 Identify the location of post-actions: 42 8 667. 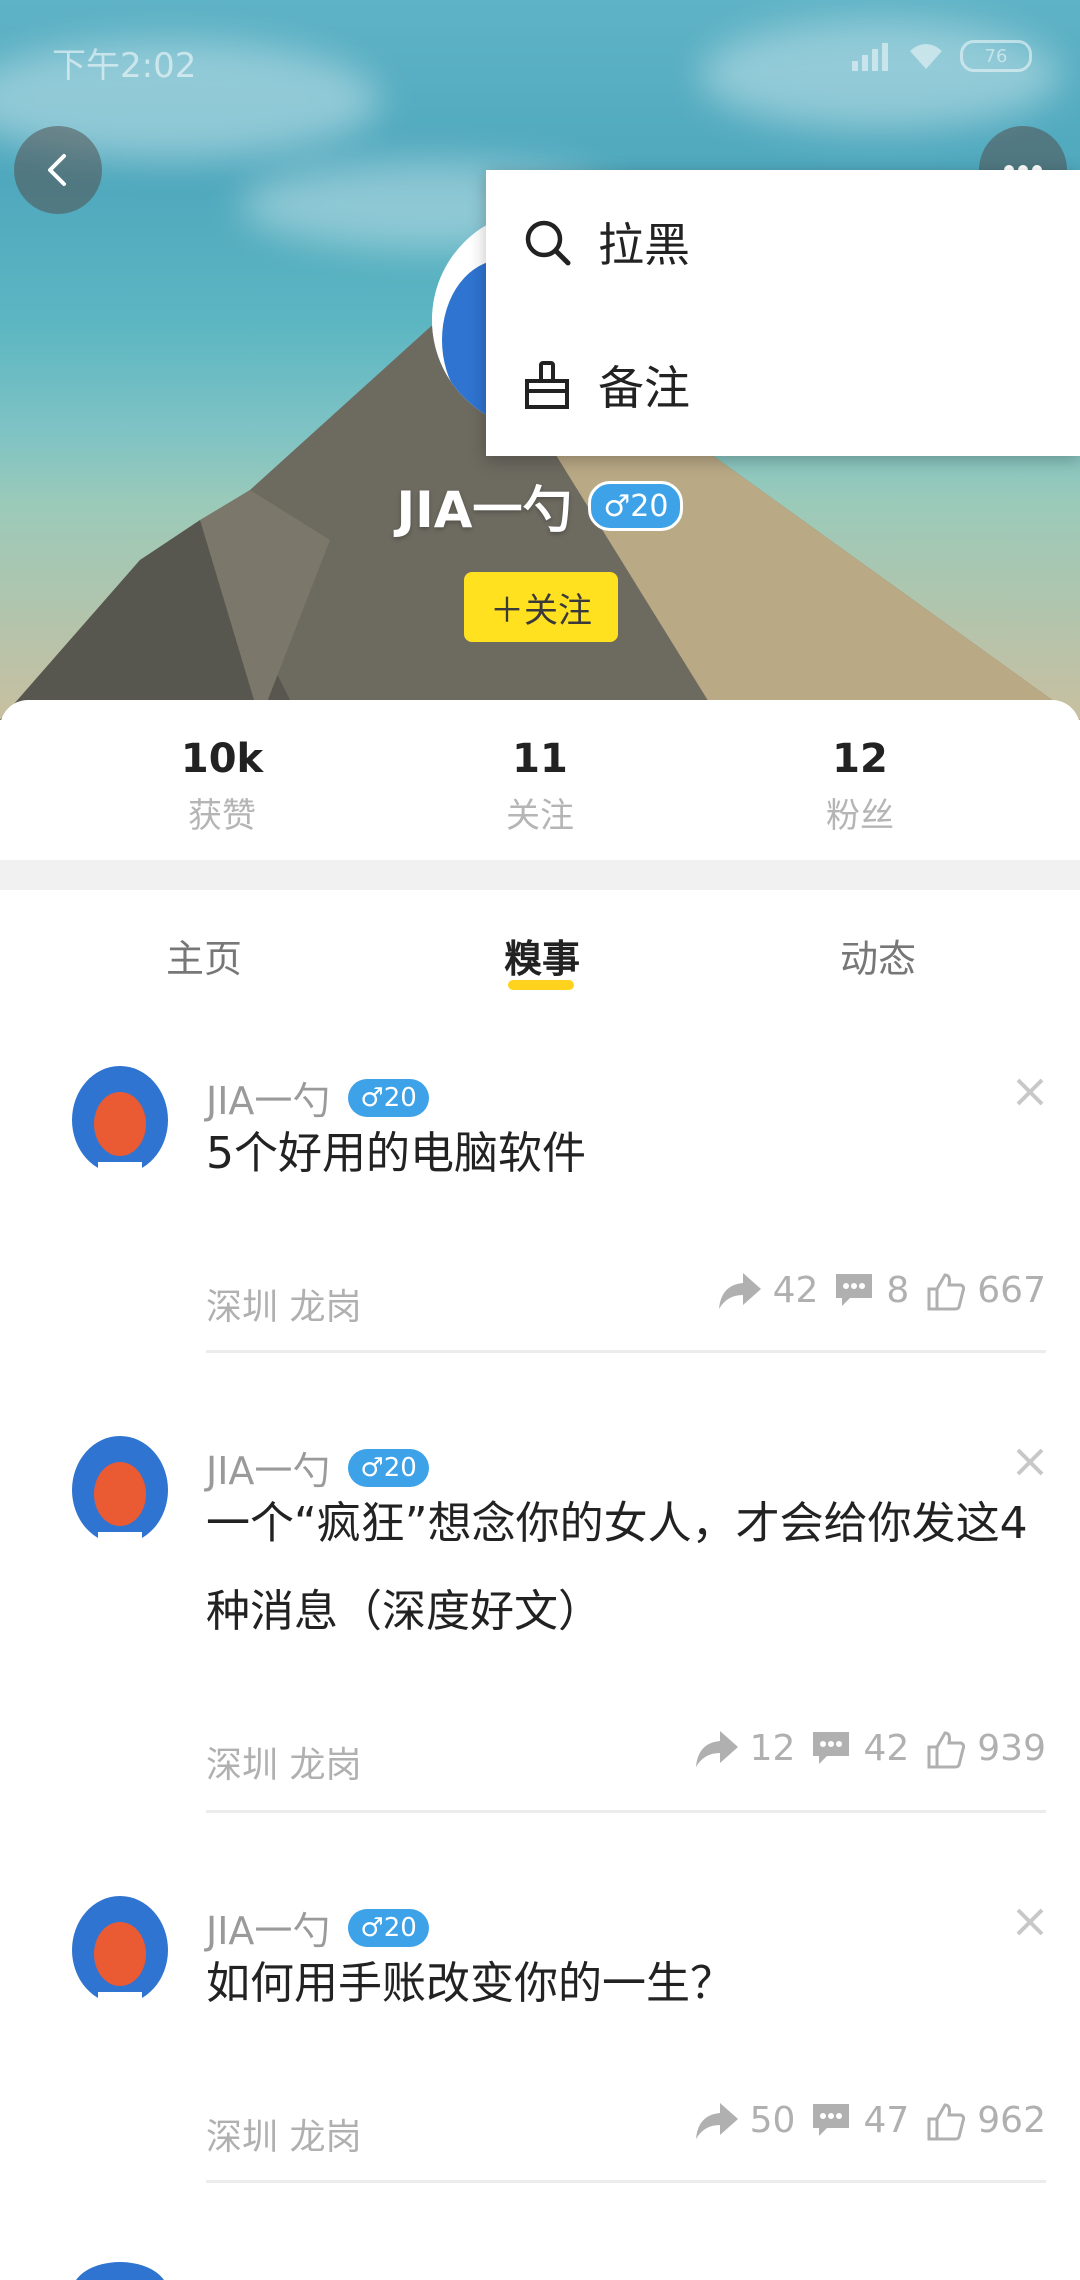
(881, 1290).